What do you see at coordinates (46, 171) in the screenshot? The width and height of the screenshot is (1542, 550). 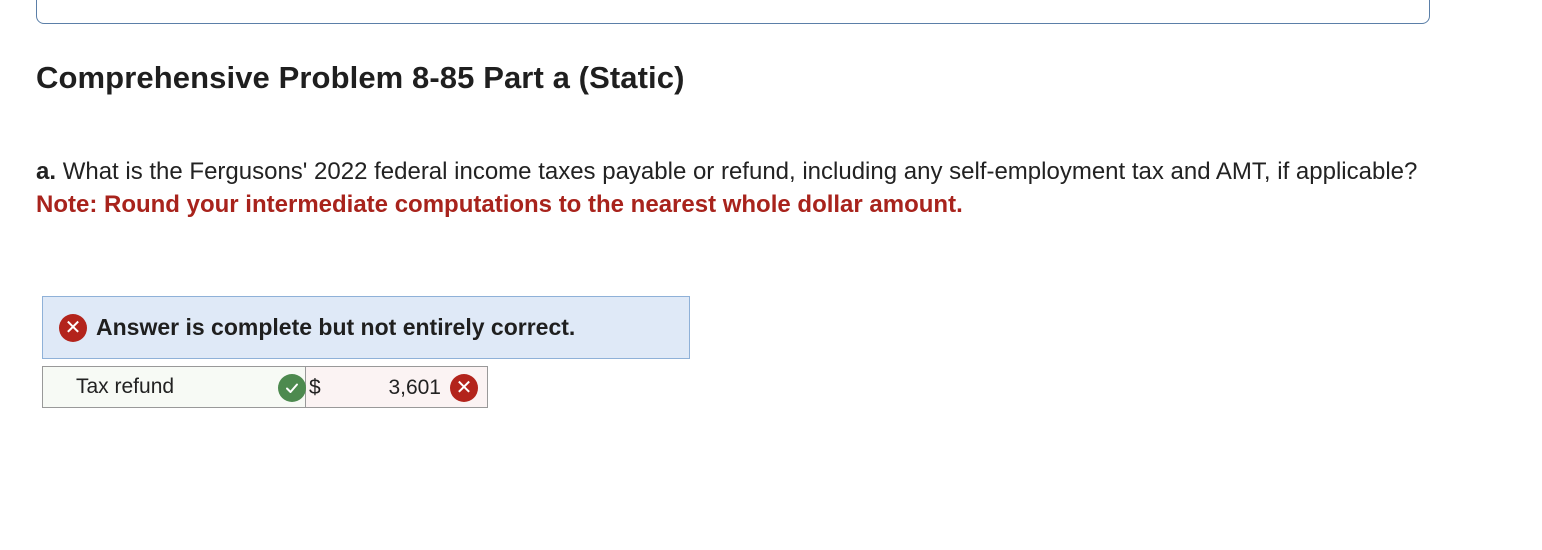 I see `question-part-label: a.` at bounding box center [46, 171].